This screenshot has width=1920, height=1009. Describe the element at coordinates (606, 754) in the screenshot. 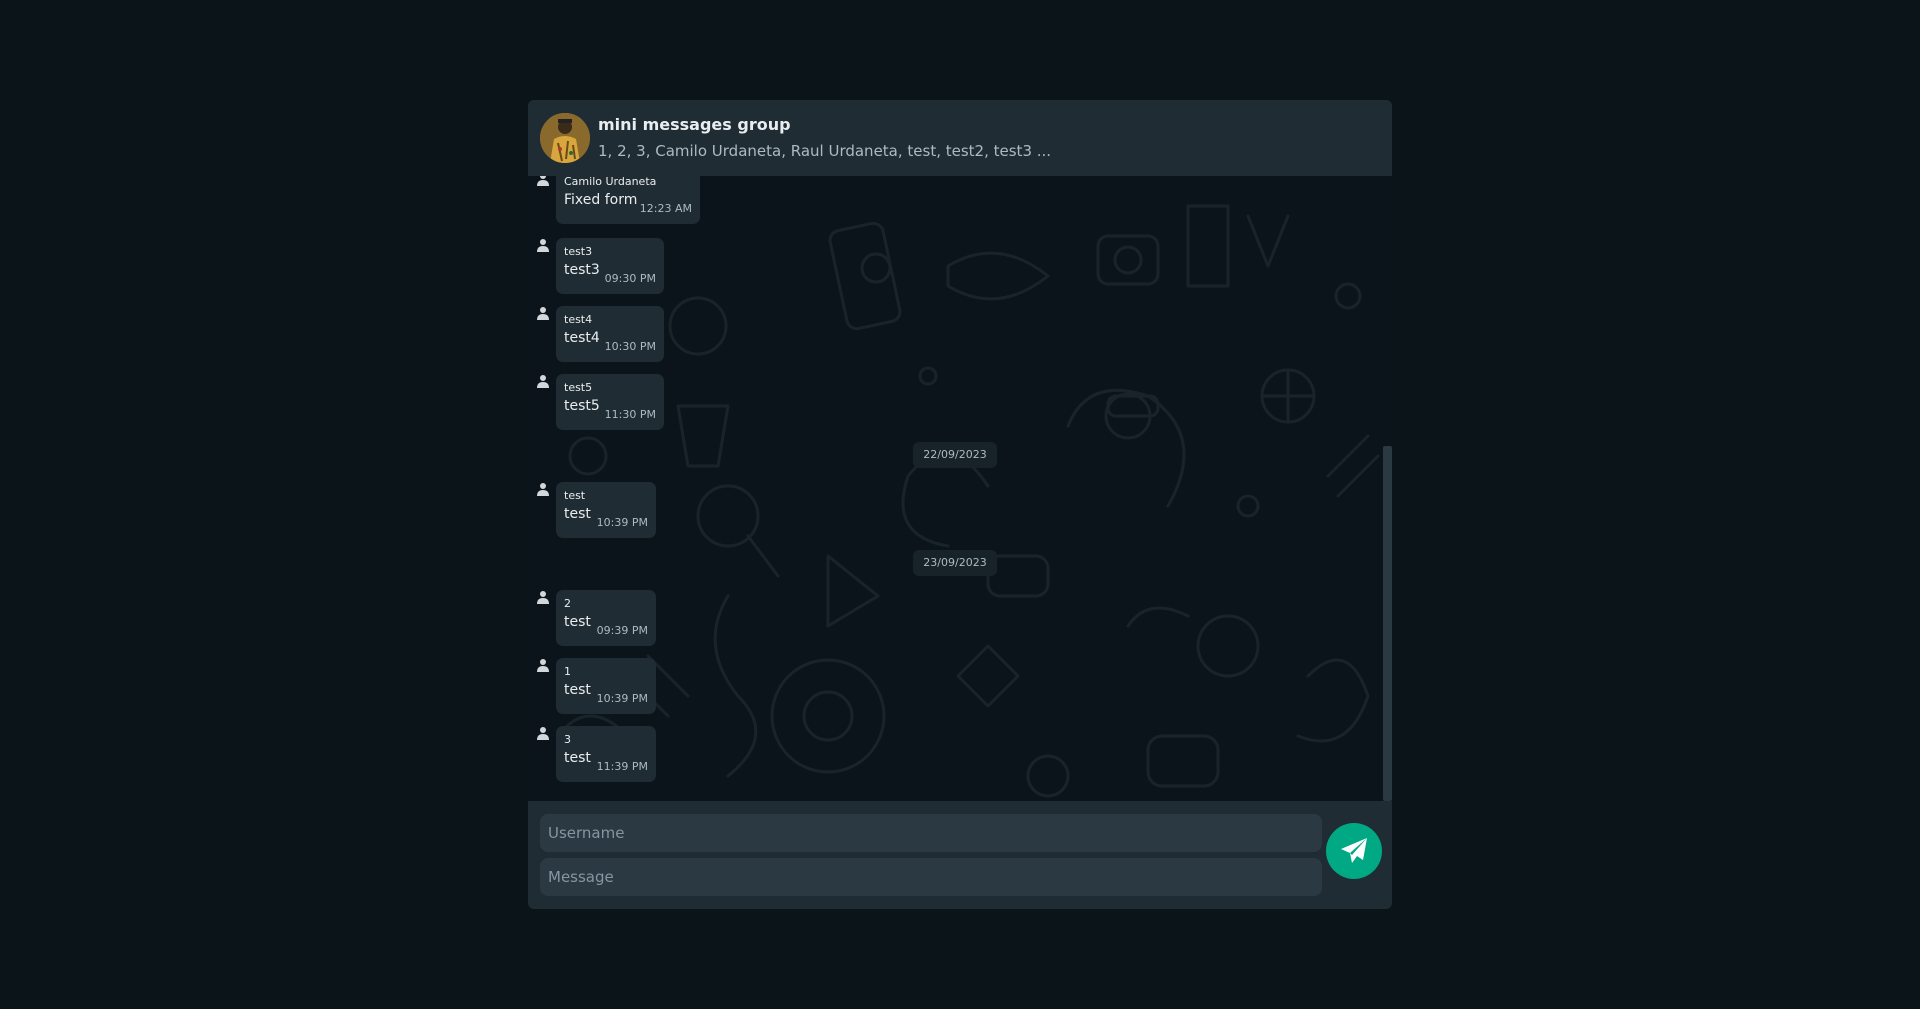

I see `message-bubble: 3 test 11:39 PM` at that location.